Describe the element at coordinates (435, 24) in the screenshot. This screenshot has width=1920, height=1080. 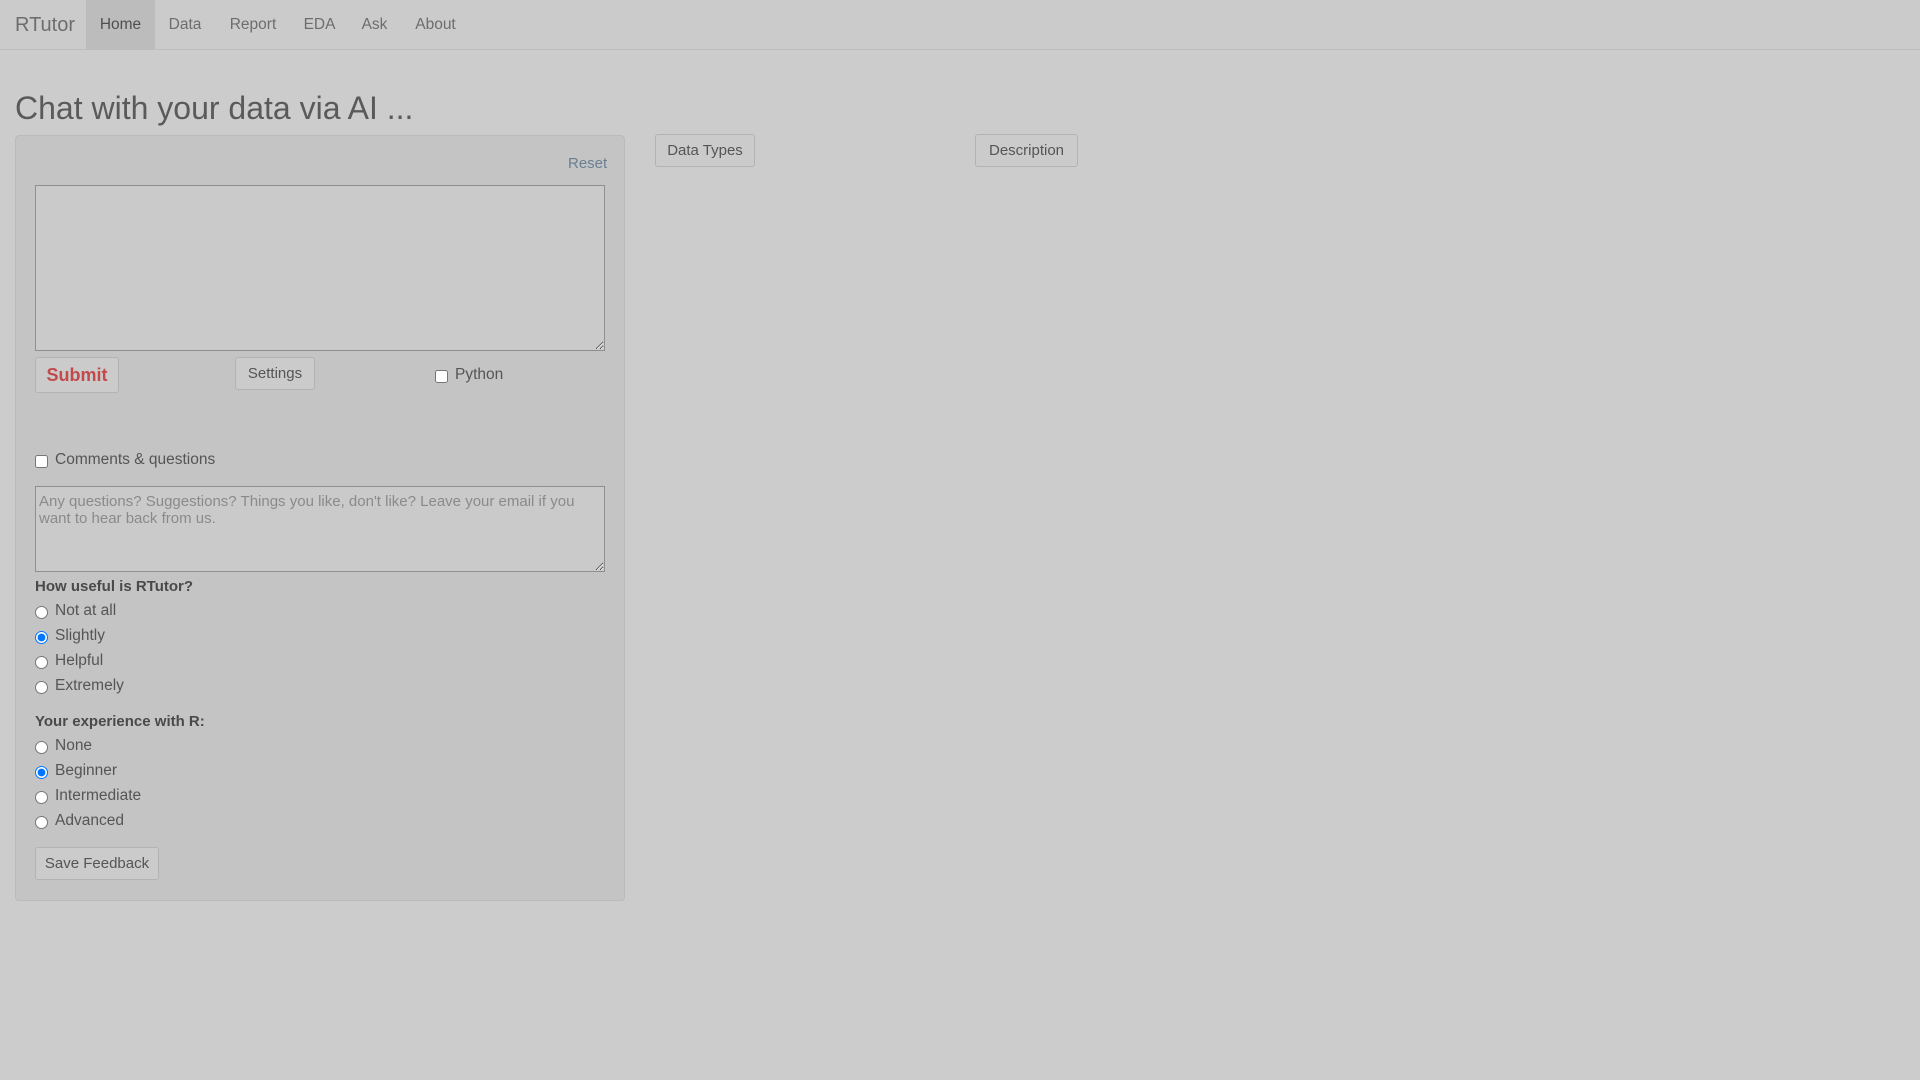
I see `nav-tab-about: About` at that location.